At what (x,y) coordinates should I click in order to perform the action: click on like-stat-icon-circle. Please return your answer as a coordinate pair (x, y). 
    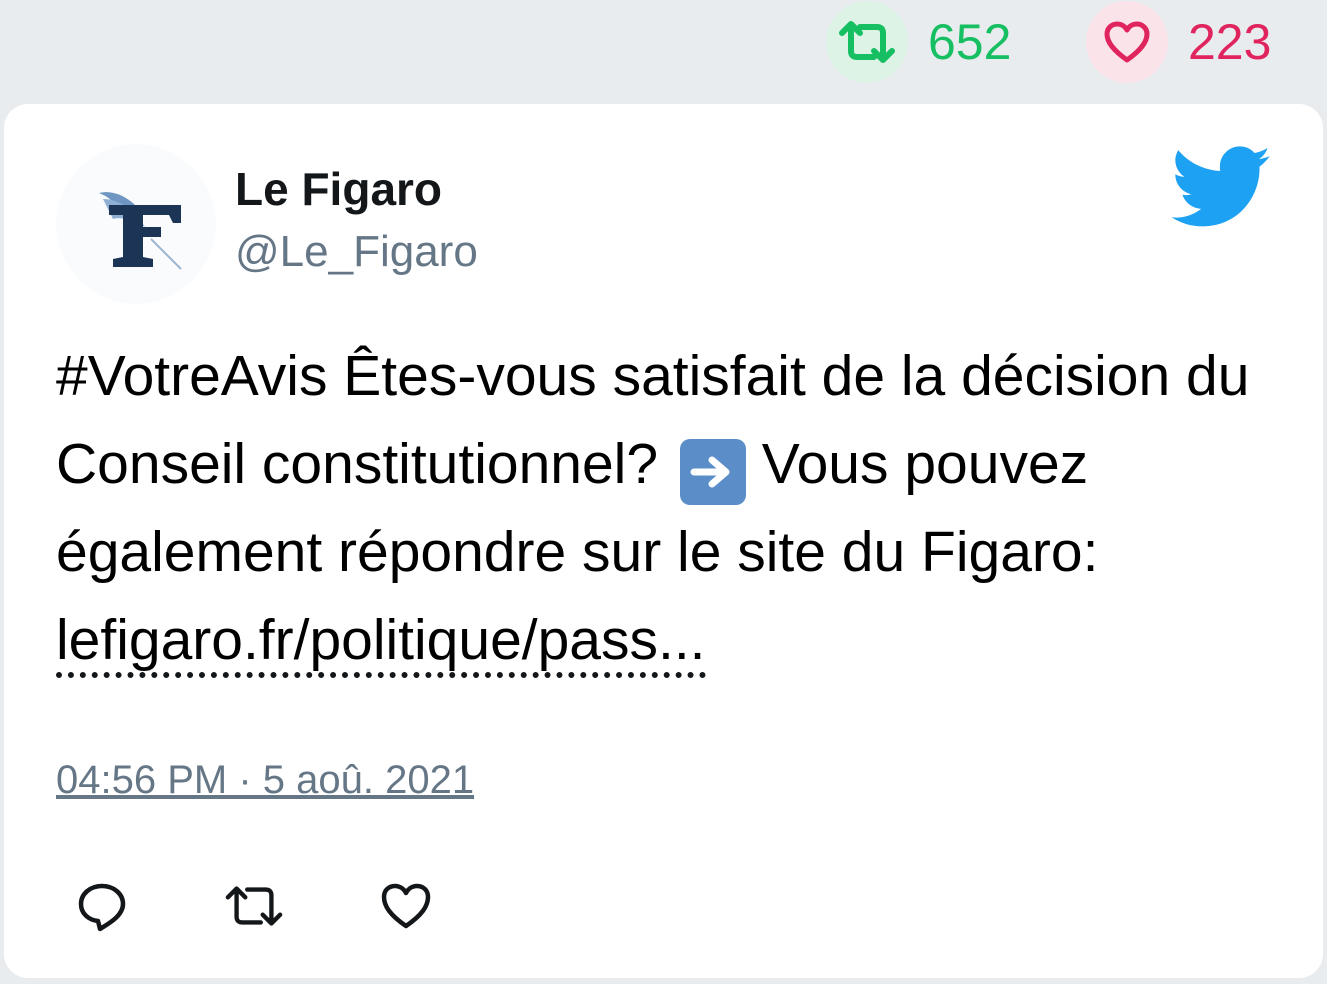
    Looking at the image, I should click on (1127, 42).